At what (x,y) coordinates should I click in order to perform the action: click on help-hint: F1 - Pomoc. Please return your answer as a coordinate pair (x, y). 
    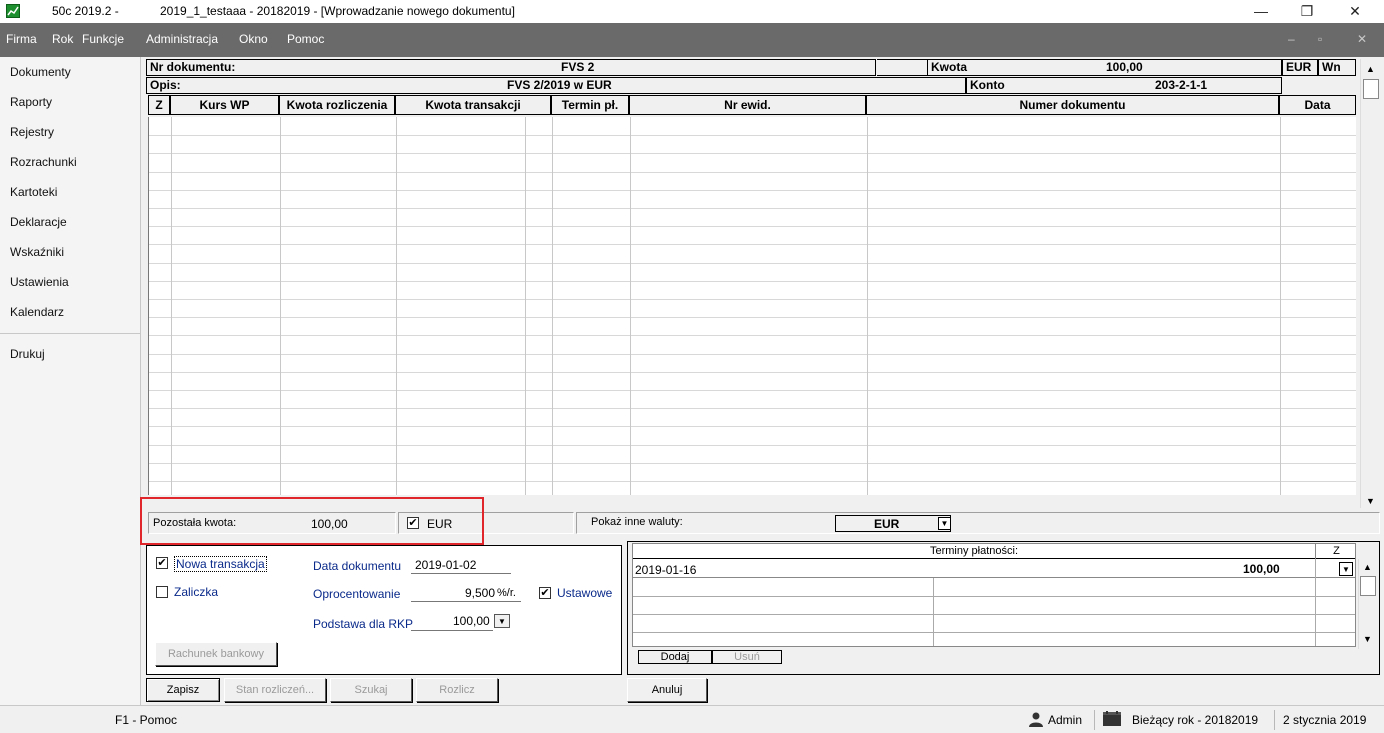
    Looking at the image, I should click on (146, 720).